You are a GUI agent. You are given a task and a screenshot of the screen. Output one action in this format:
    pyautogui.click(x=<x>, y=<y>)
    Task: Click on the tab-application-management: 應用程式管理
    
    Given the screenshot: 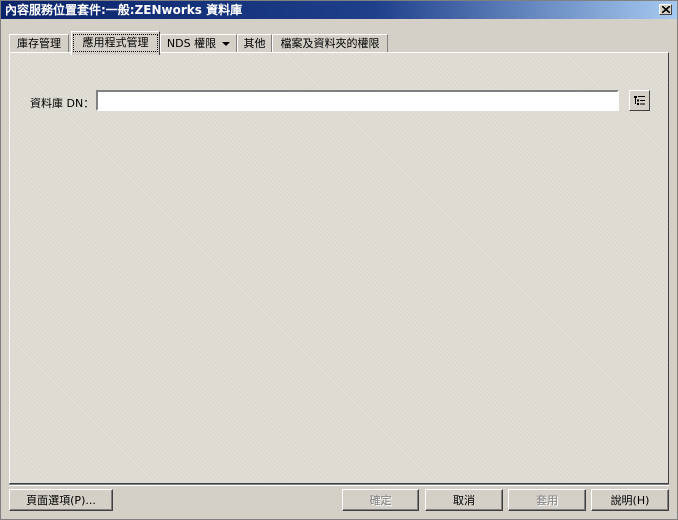 What is the action you would take?
    pyautogui.click(x=115, y=43)
    